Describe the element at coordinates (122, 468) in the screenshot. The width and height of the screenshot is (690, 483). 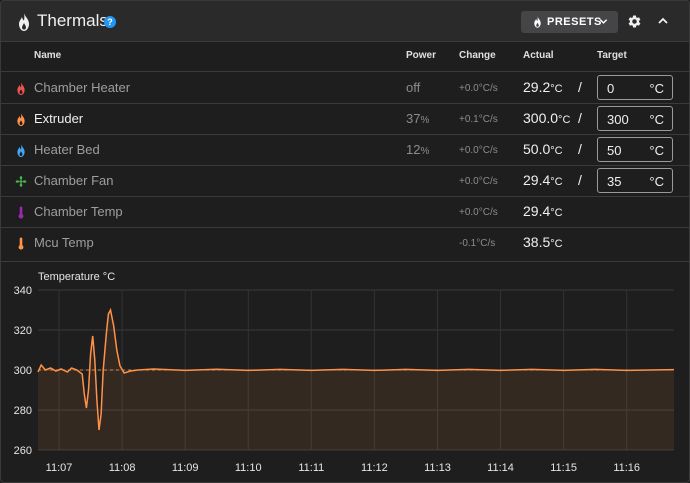
I see `x-tick-label: 11:08` at that location.